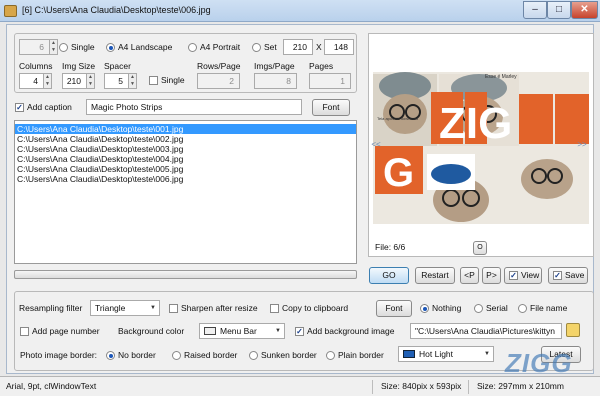 The width and height of the screenshot is (600, 396). Describe the element at coordinates (275, 81) in the screenshot. I see `imgs-page-field: 8` at that location.